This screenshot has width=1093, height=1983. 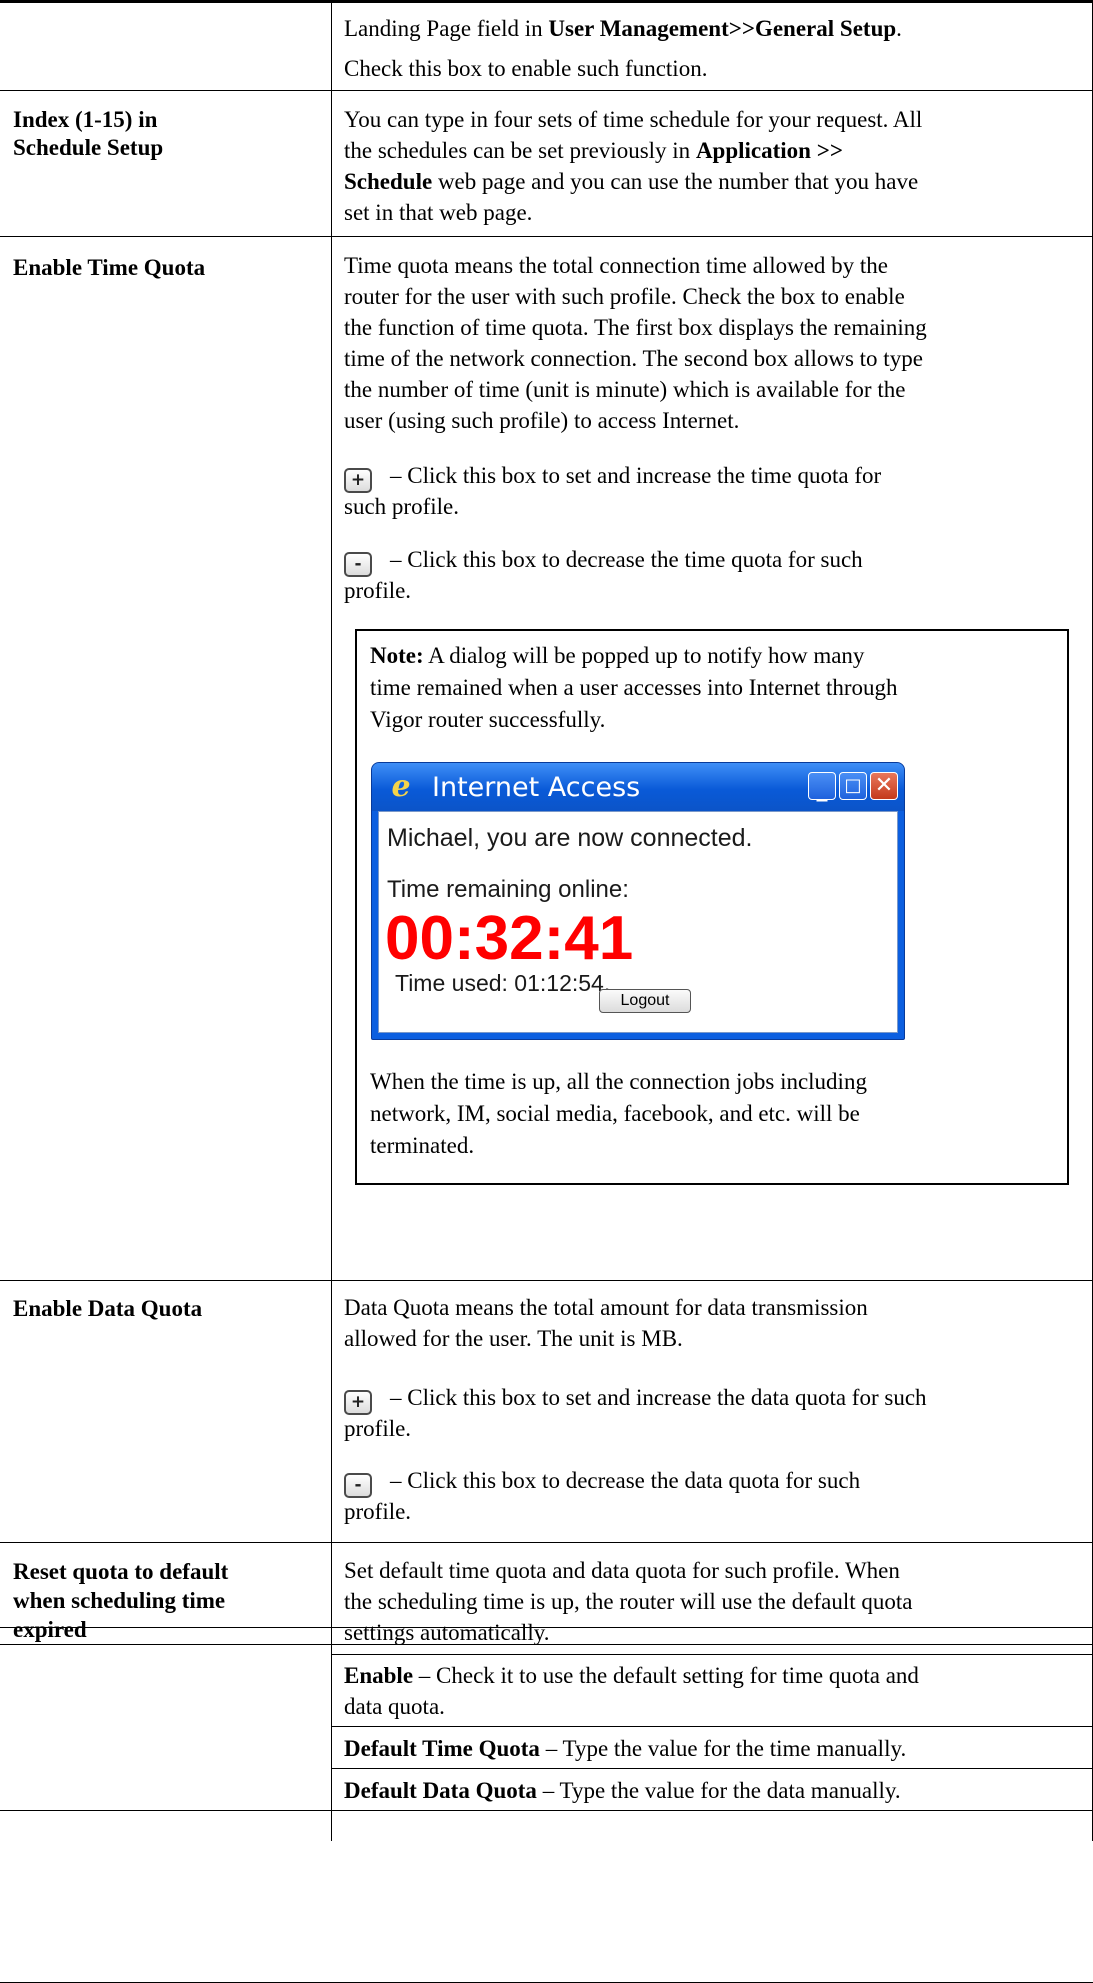 I want to click on reset-desc-3: settings automatically., so click(x=447, y=1632).